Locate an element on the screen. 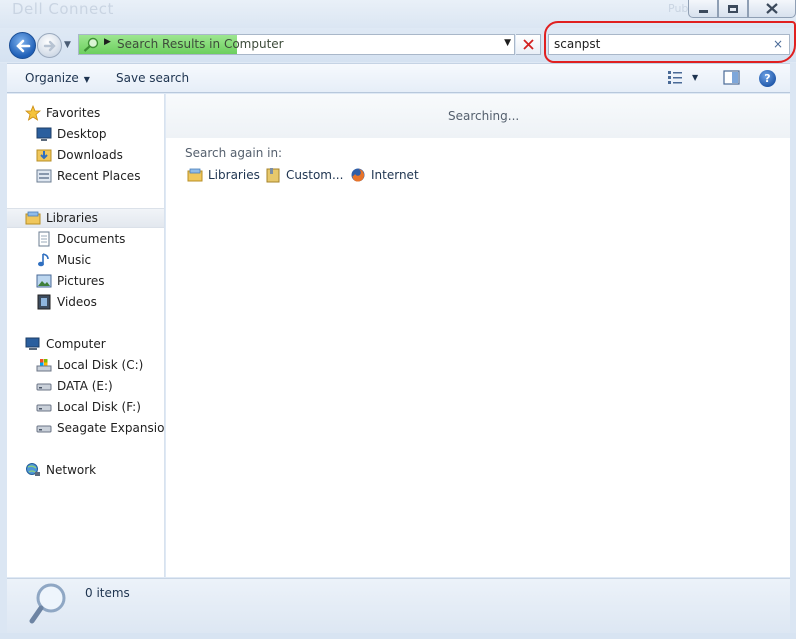 The height and width of the screenshot is (639, 796). clear-search-icon: × is located at coordinates (778, 44).